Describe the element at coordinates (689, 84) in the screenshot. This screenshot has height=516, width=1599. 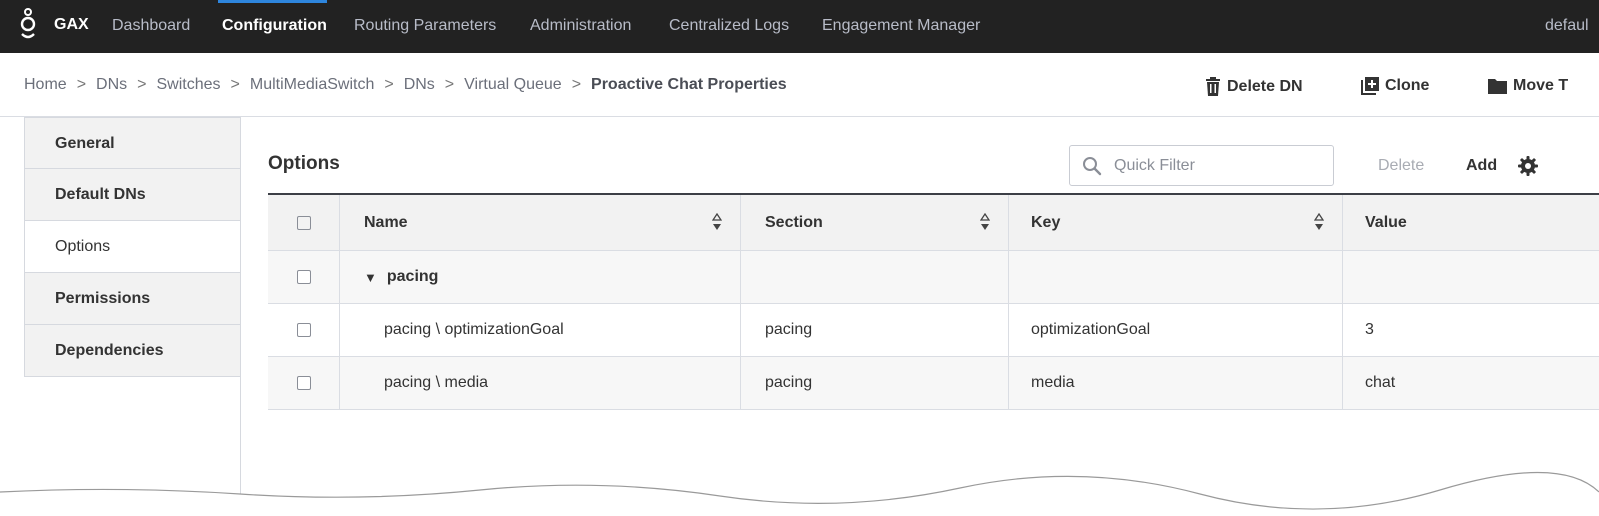
I see `breadcrumb-current: Proactive Chat Properties` at that location.